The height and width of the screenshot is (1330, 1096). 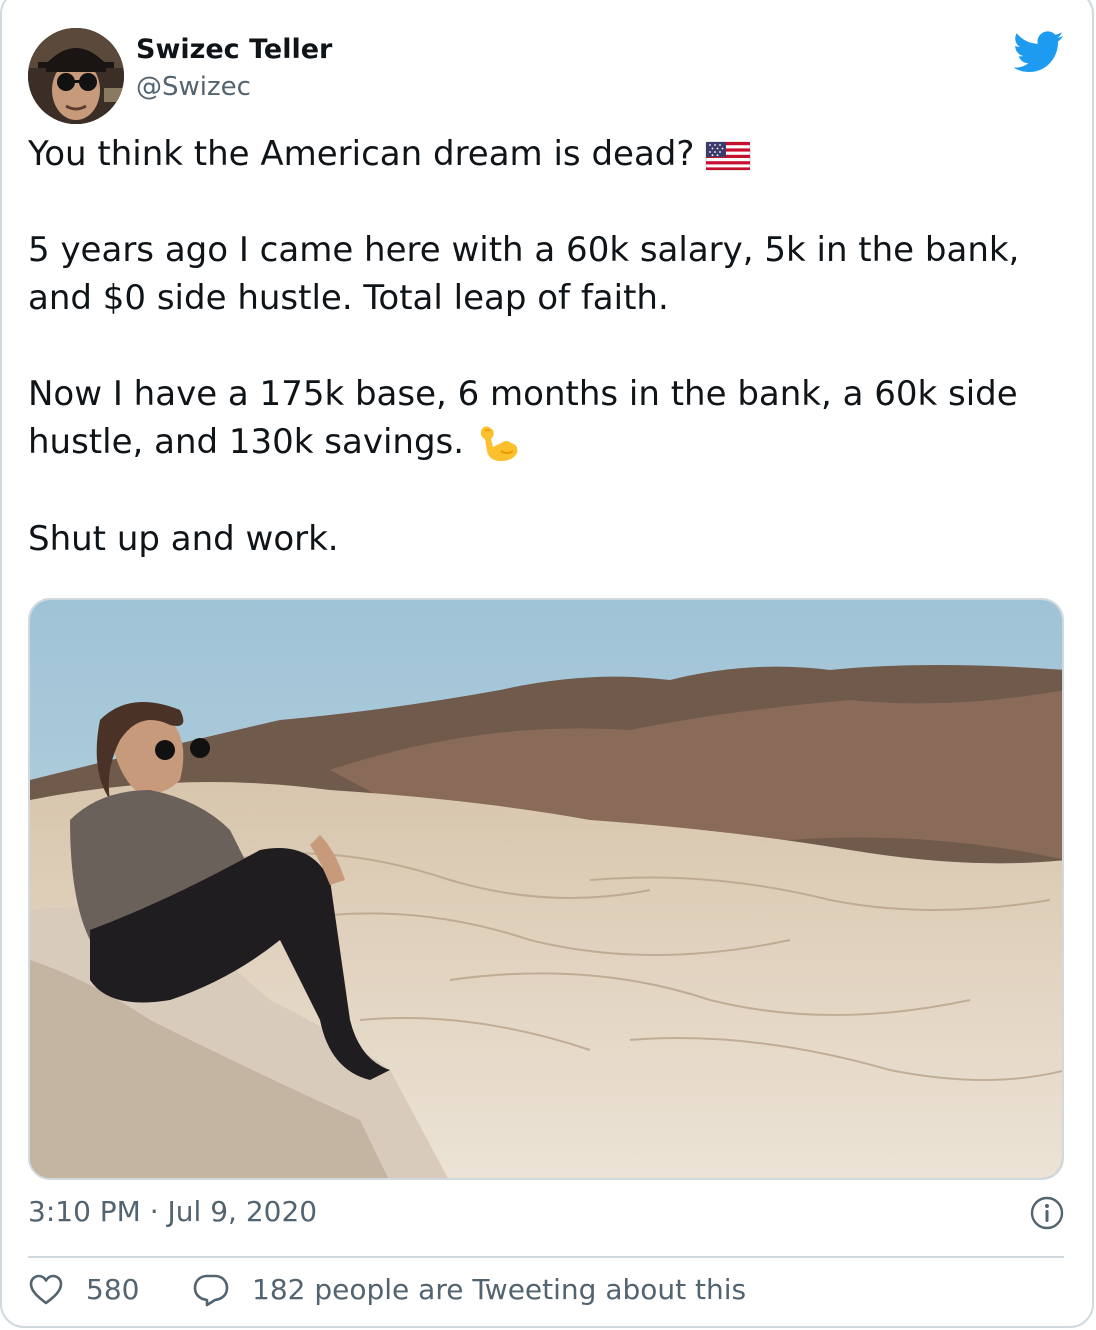 What do you see at coordinates (113, 1289) in the screenshot?
I see `like-count: 580` at bounding box center [113, 1289].